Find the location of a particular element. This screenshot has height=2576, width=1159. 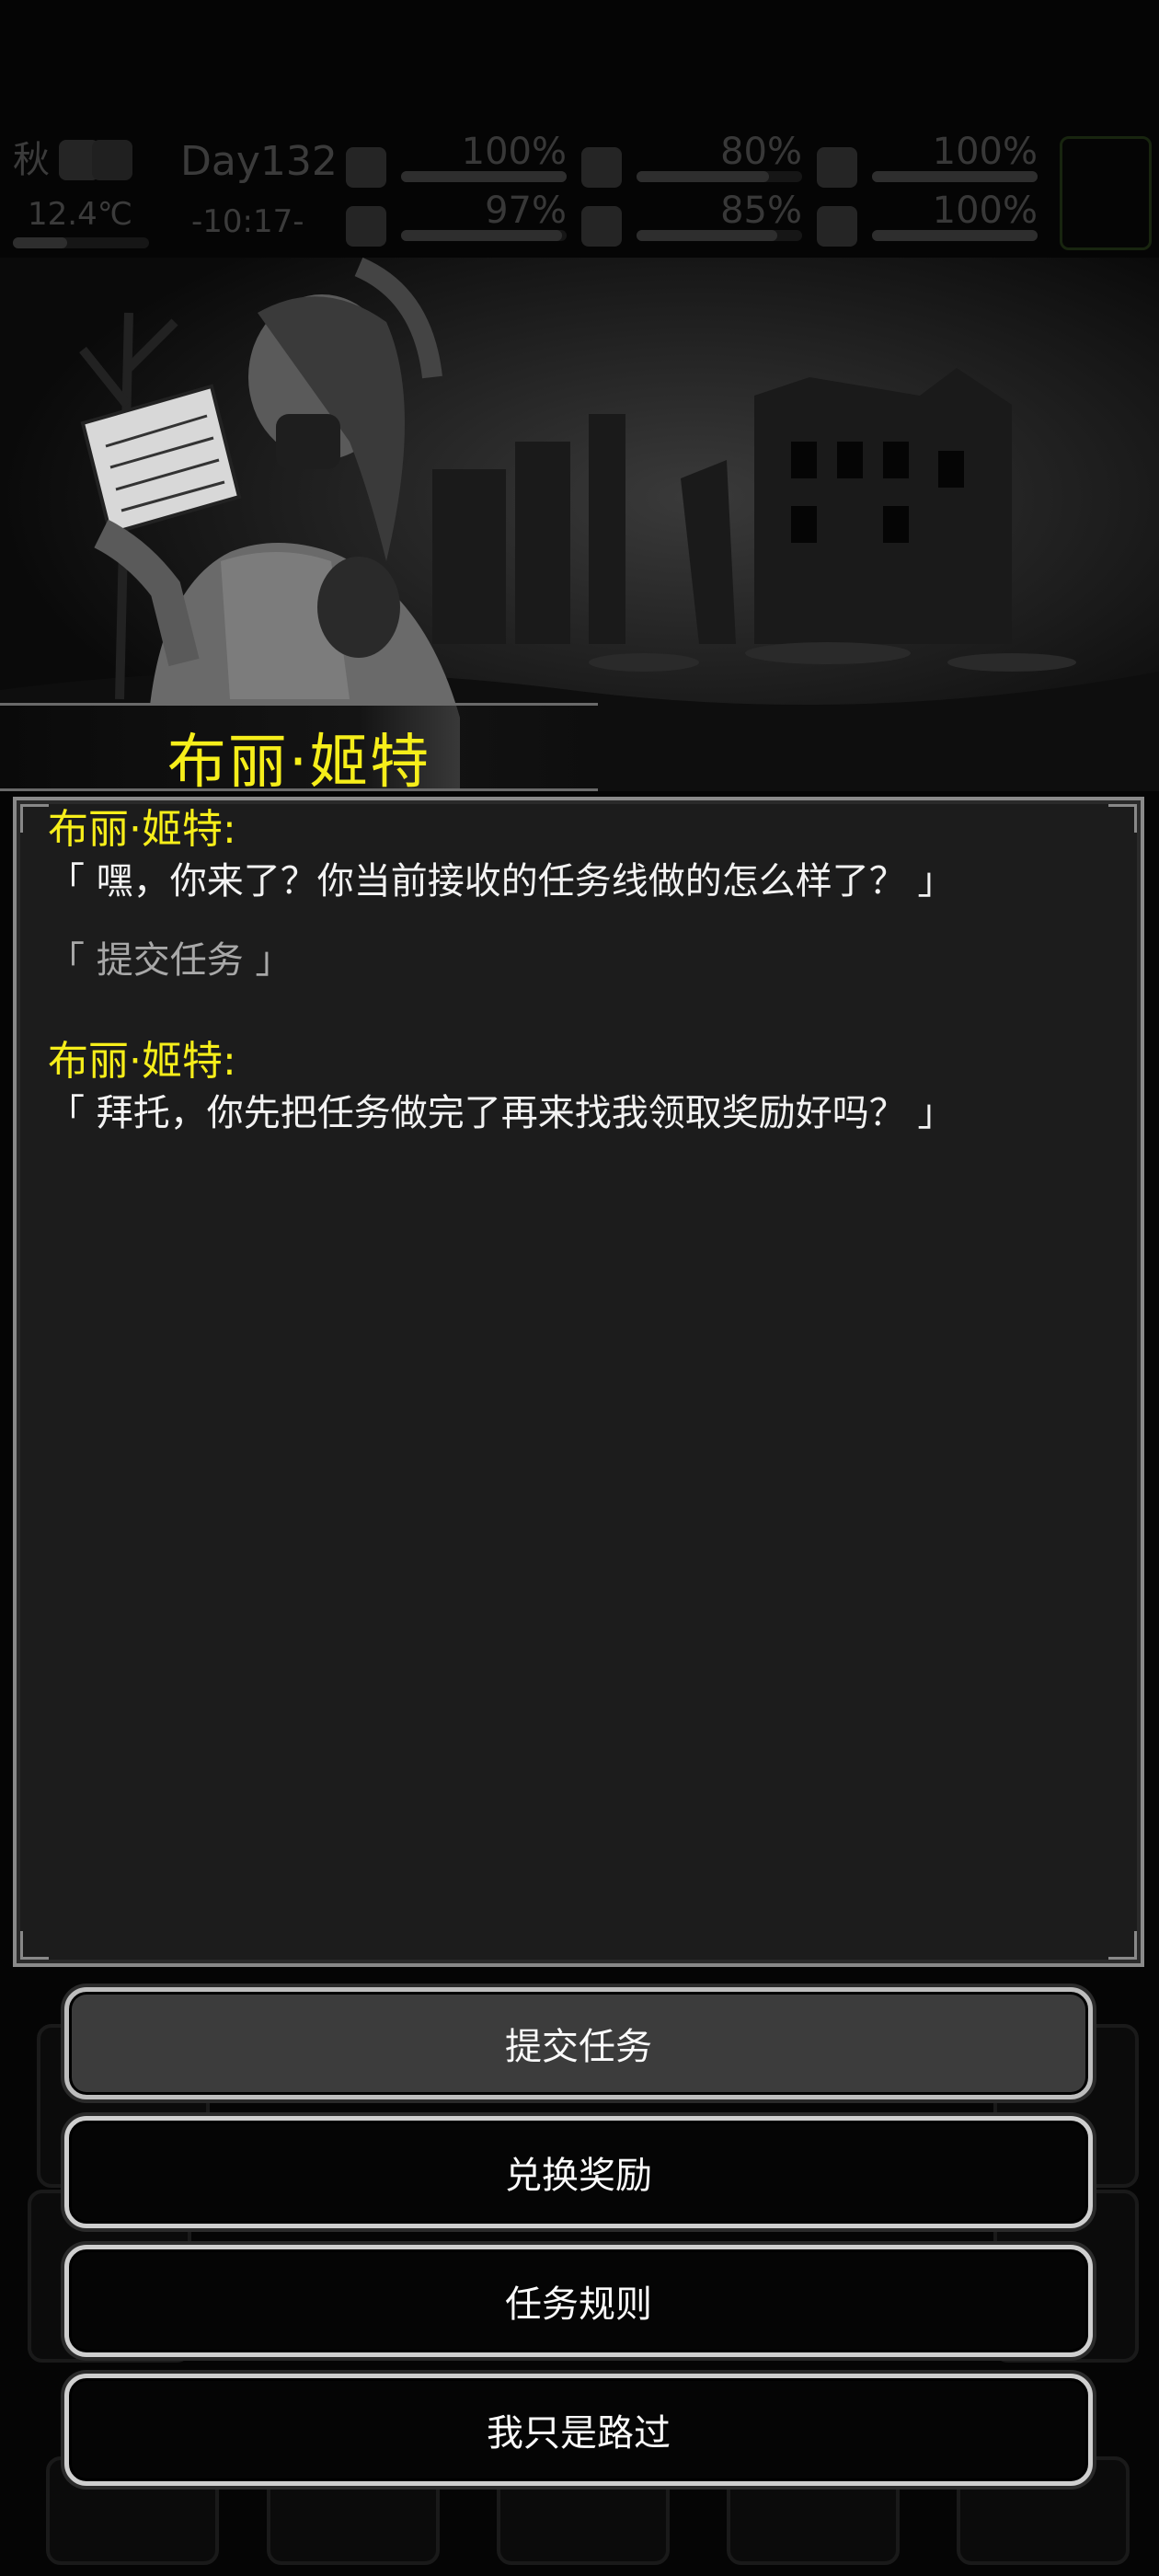

mood-value: 100% is located at coordinates (985, 211).